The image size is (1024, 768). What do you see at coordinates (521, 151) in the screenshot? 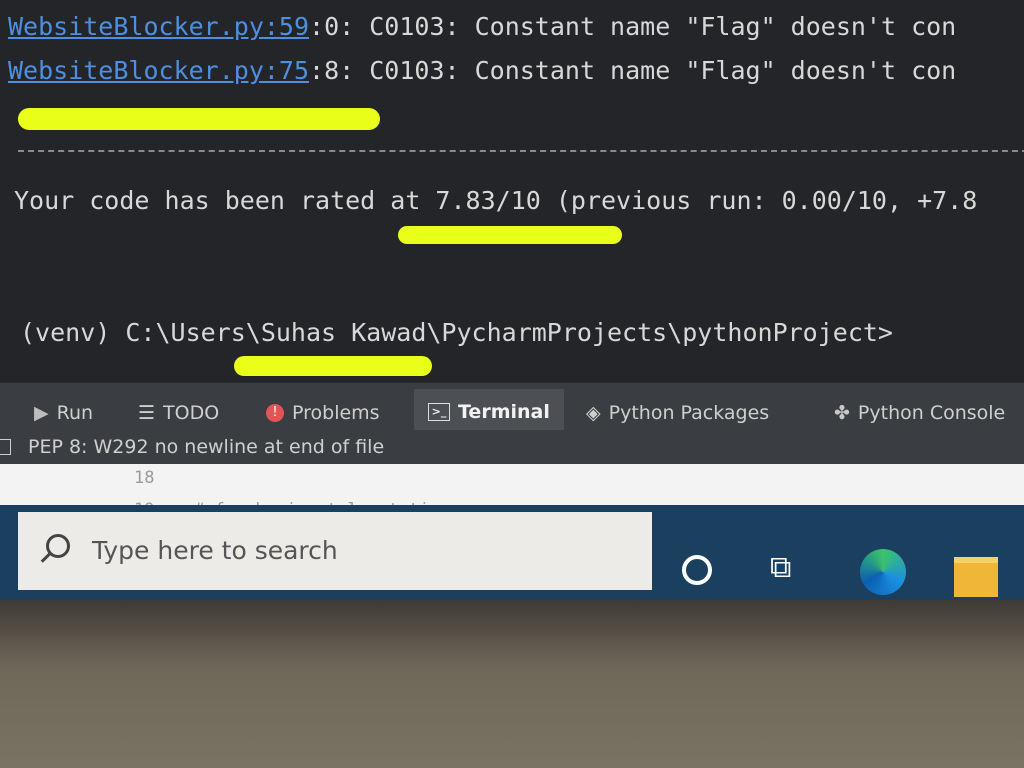
I see `output-separator` at bounding box center [521, 151].